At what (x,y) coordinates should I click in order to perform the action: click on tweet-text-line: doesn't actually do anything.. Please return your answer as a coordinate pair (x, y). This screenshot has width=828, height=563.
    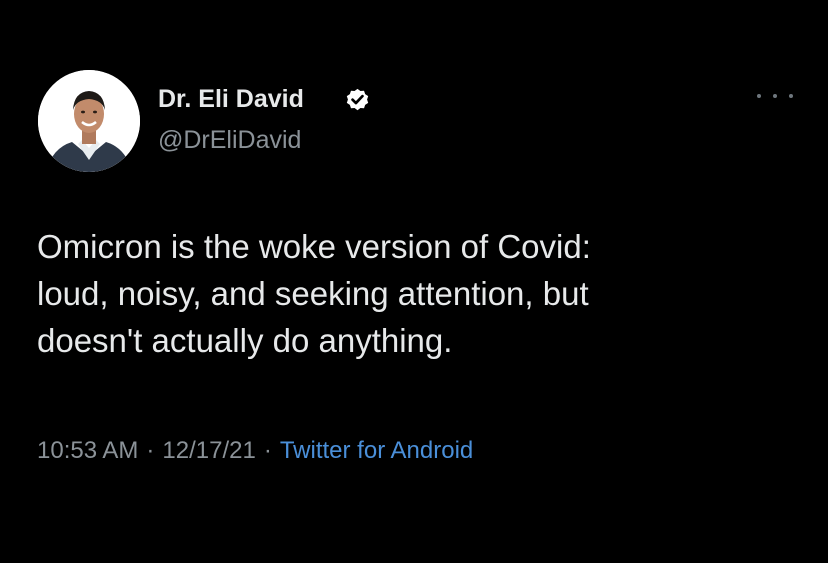
    Looking at the image, I should click on (245, 340).